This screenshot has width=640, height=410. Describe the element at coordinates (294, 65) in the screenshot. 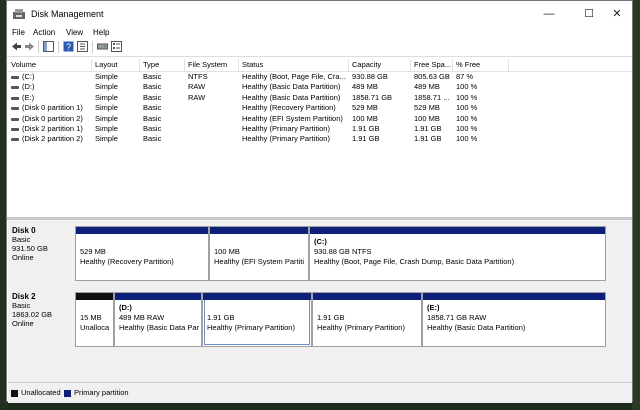

I see `column-header-status: Status` at that location.